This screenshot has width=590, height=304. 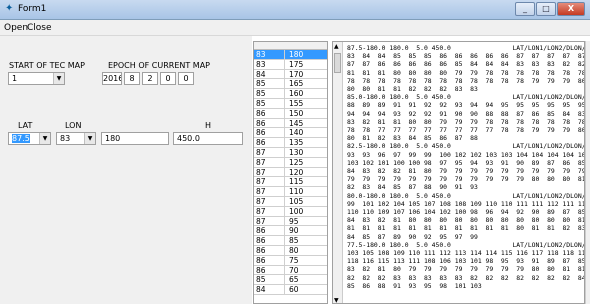 I want to click on grid-row: 87 95, so click(x=290, y=221).